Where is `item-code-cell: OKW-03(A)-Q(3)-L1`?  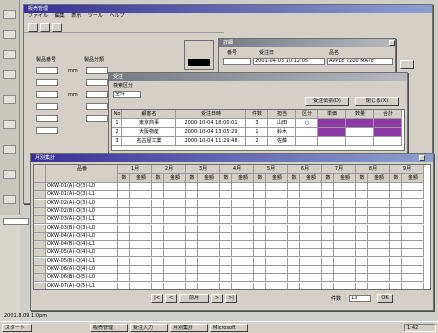 item-code-cell: OKW-03(A)-Q(3)-L1 is located at coordinates (82, 220).